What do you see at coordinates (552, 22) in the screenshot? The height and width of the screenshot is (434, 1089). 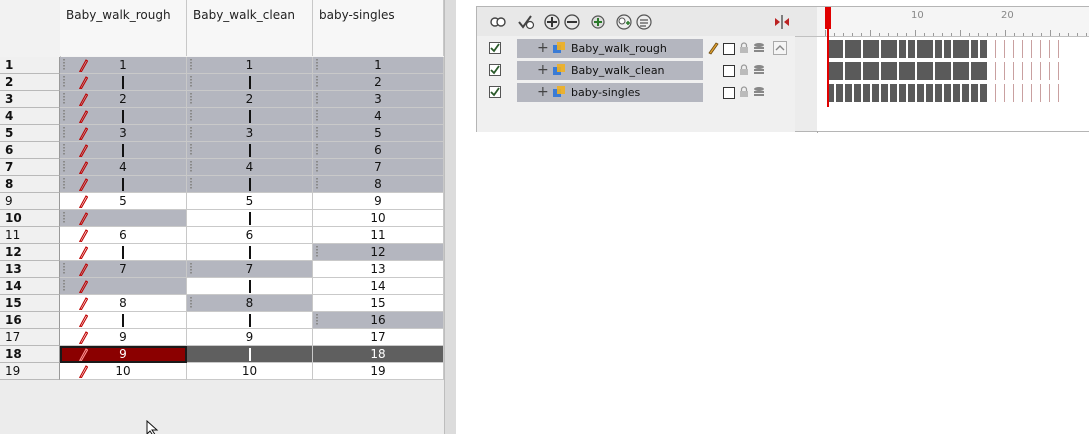 I see `add-layer-icon` at bounding box center [552, 22].